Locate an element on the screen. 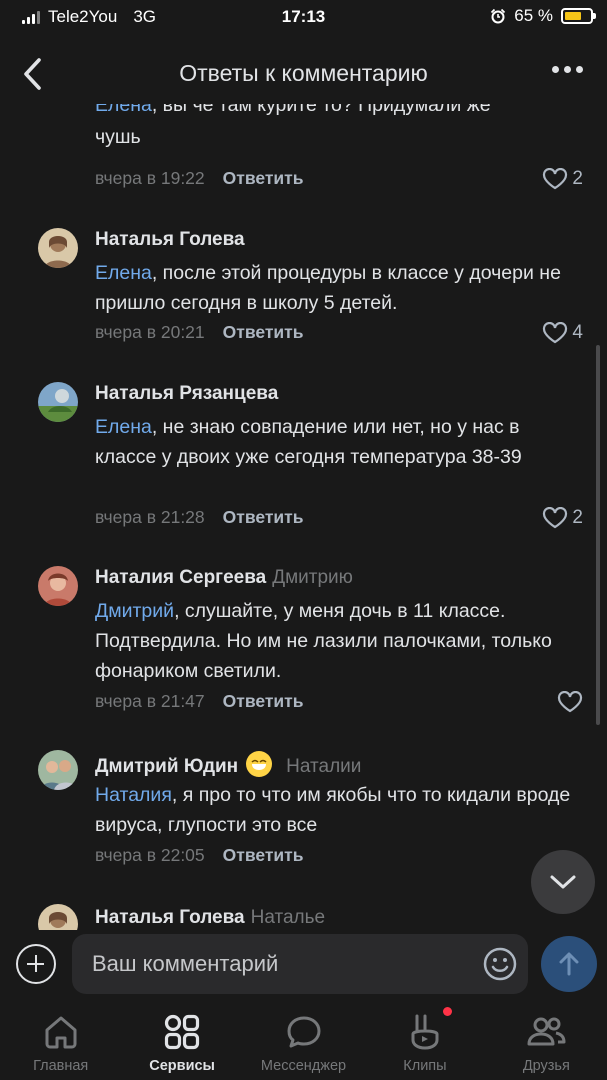  tab-services: Сервисы is located at coordinates (181, 1041).